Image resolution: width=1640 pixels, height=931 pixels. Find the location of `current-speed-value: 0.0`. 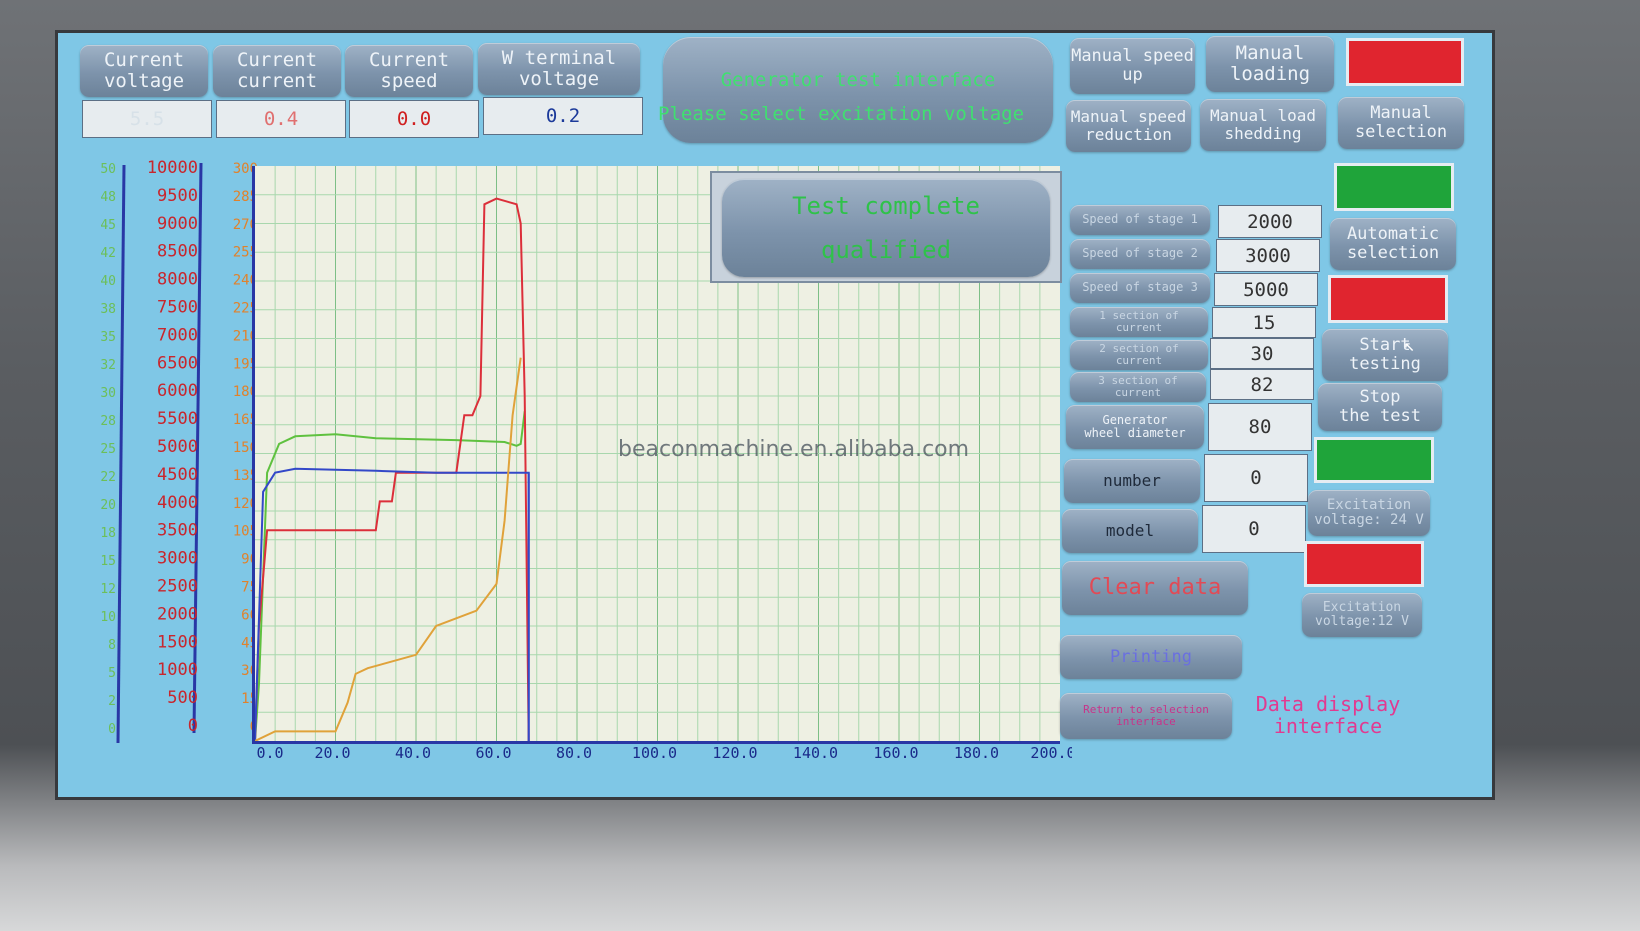

current-speed-value: 0.0 is located at coordinates (414, 119).